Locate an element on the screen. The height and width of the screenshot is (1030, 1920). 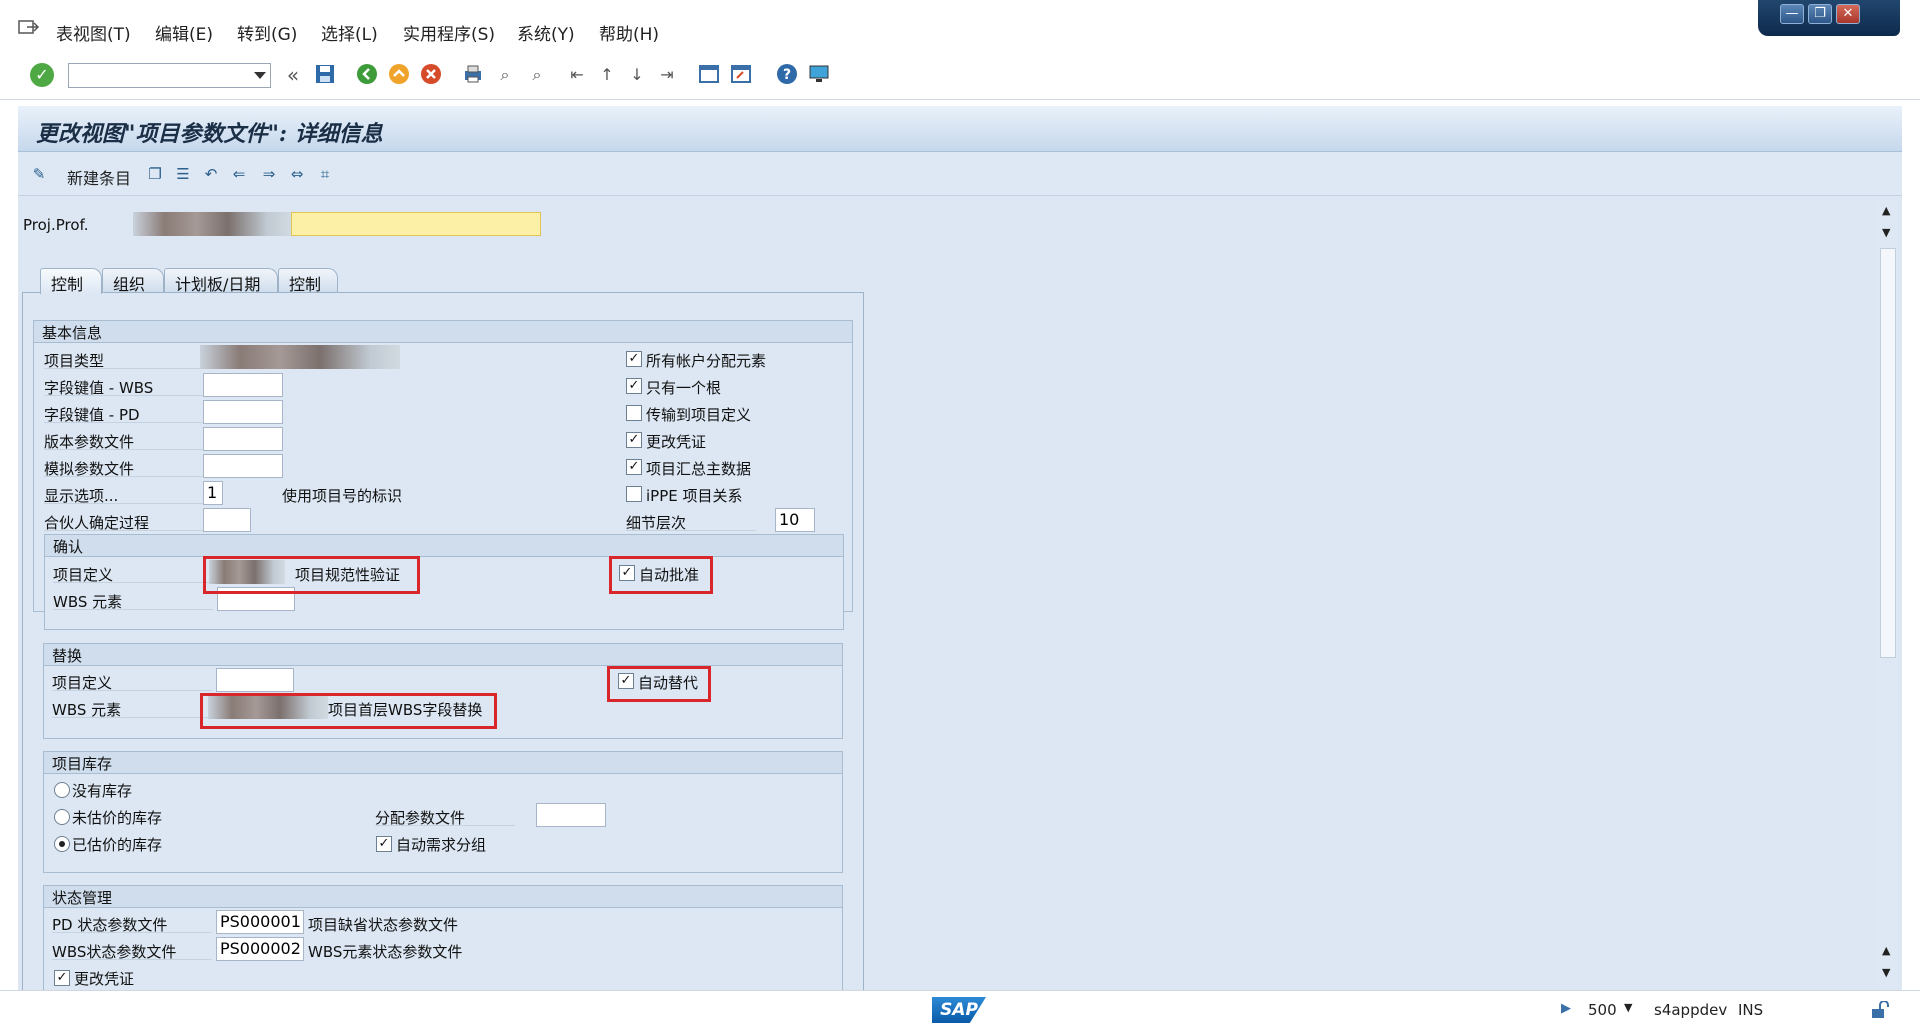
display-change-icon: ✎ is located at coordinates (39, 174).